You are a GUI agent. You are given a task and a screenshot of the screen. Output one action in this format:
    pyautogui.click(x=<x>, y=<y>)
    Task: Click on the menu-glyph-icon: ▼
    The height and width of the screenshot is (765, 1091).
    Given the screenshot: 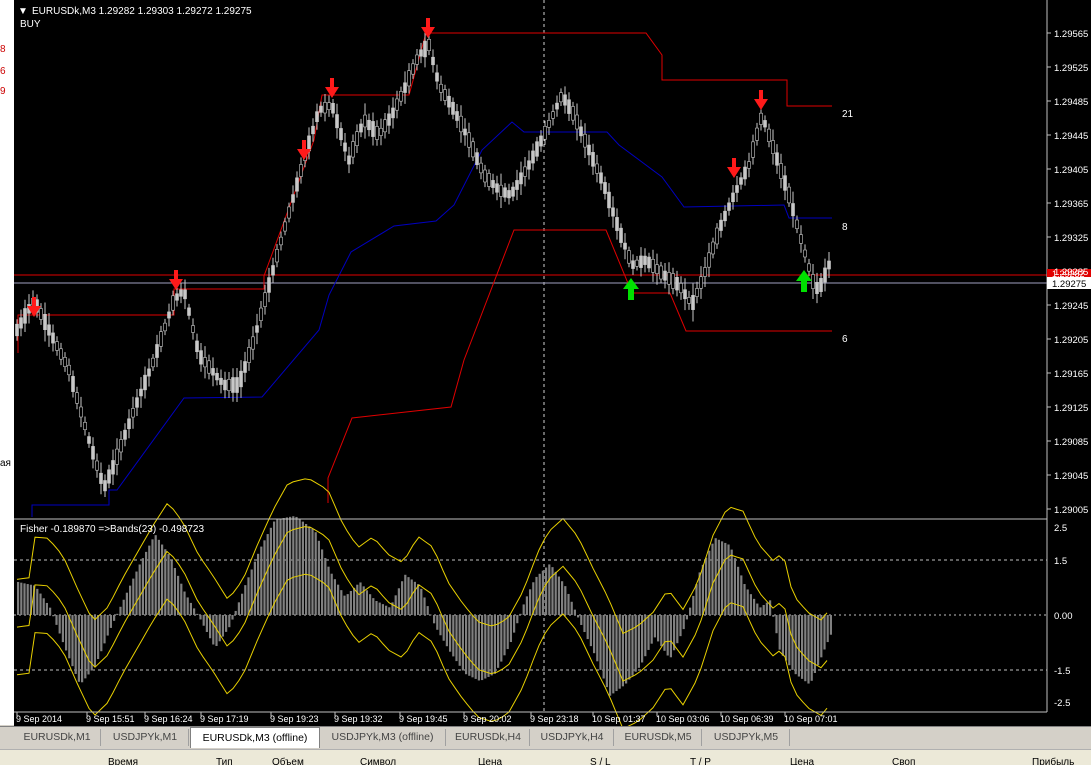 What is the action you would take?
    pyautogui.click(x=23, y=11)
    